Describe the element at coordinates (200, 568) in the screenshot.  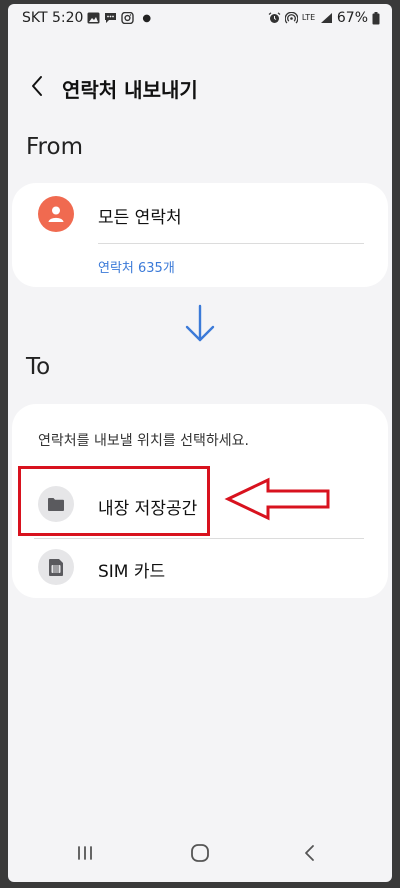
I see `option-sim-card: SIM 카드` at that location.